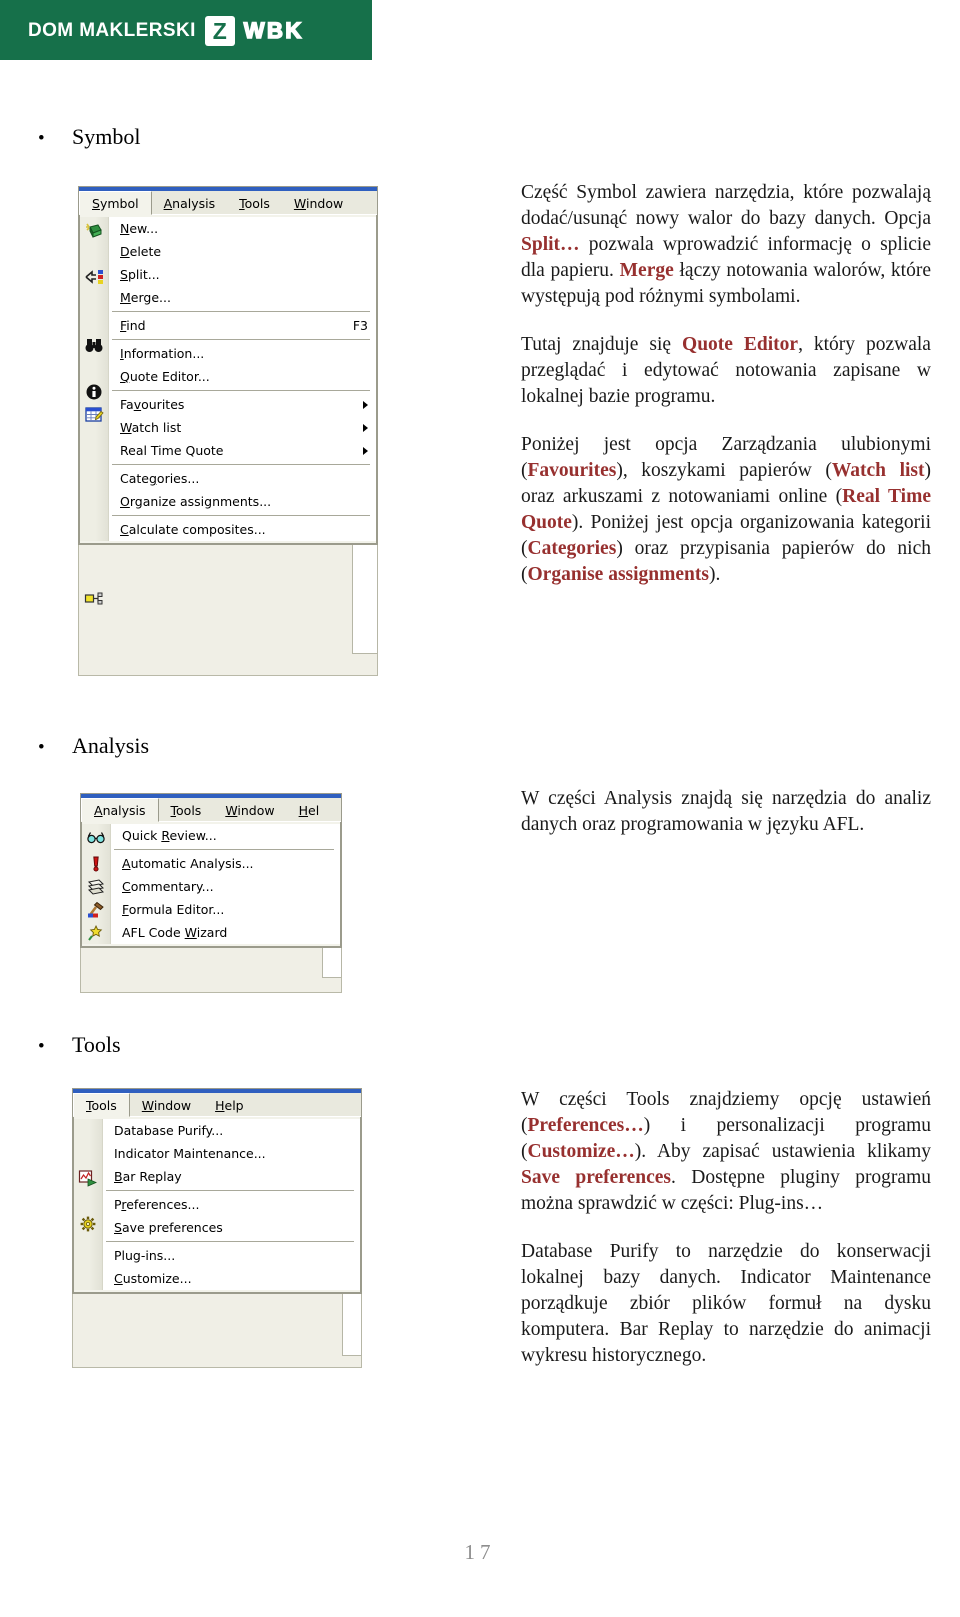 The width and height of the screenshot is (960, 1617). Describe the element at coordinates (88, 1224) in the screenshot. I see `preferences-icon` at that location.